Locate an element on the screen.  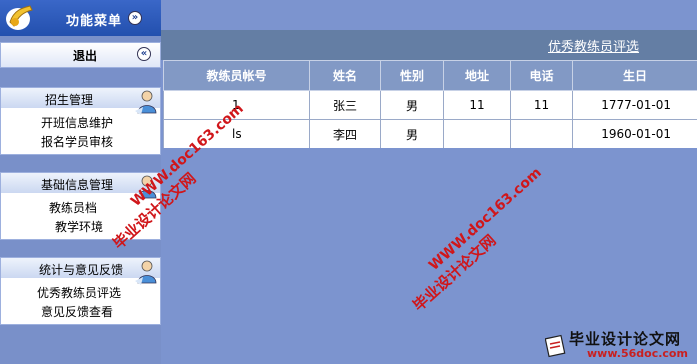
menu-item-review-students: 报名学员审核 is located at coordinates (77, 141).